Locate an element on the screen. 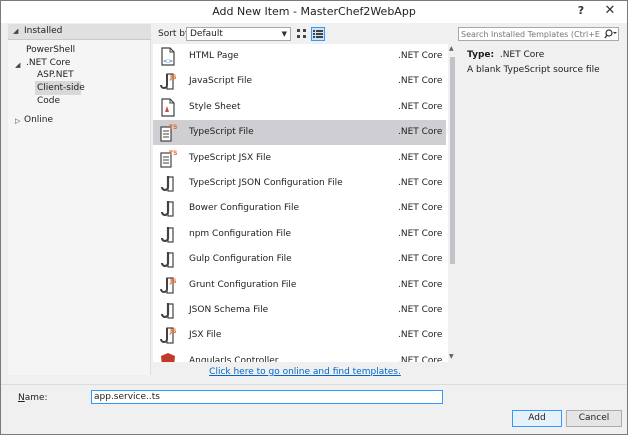  tree-item-code: Code is located at coordinates (48, 101).